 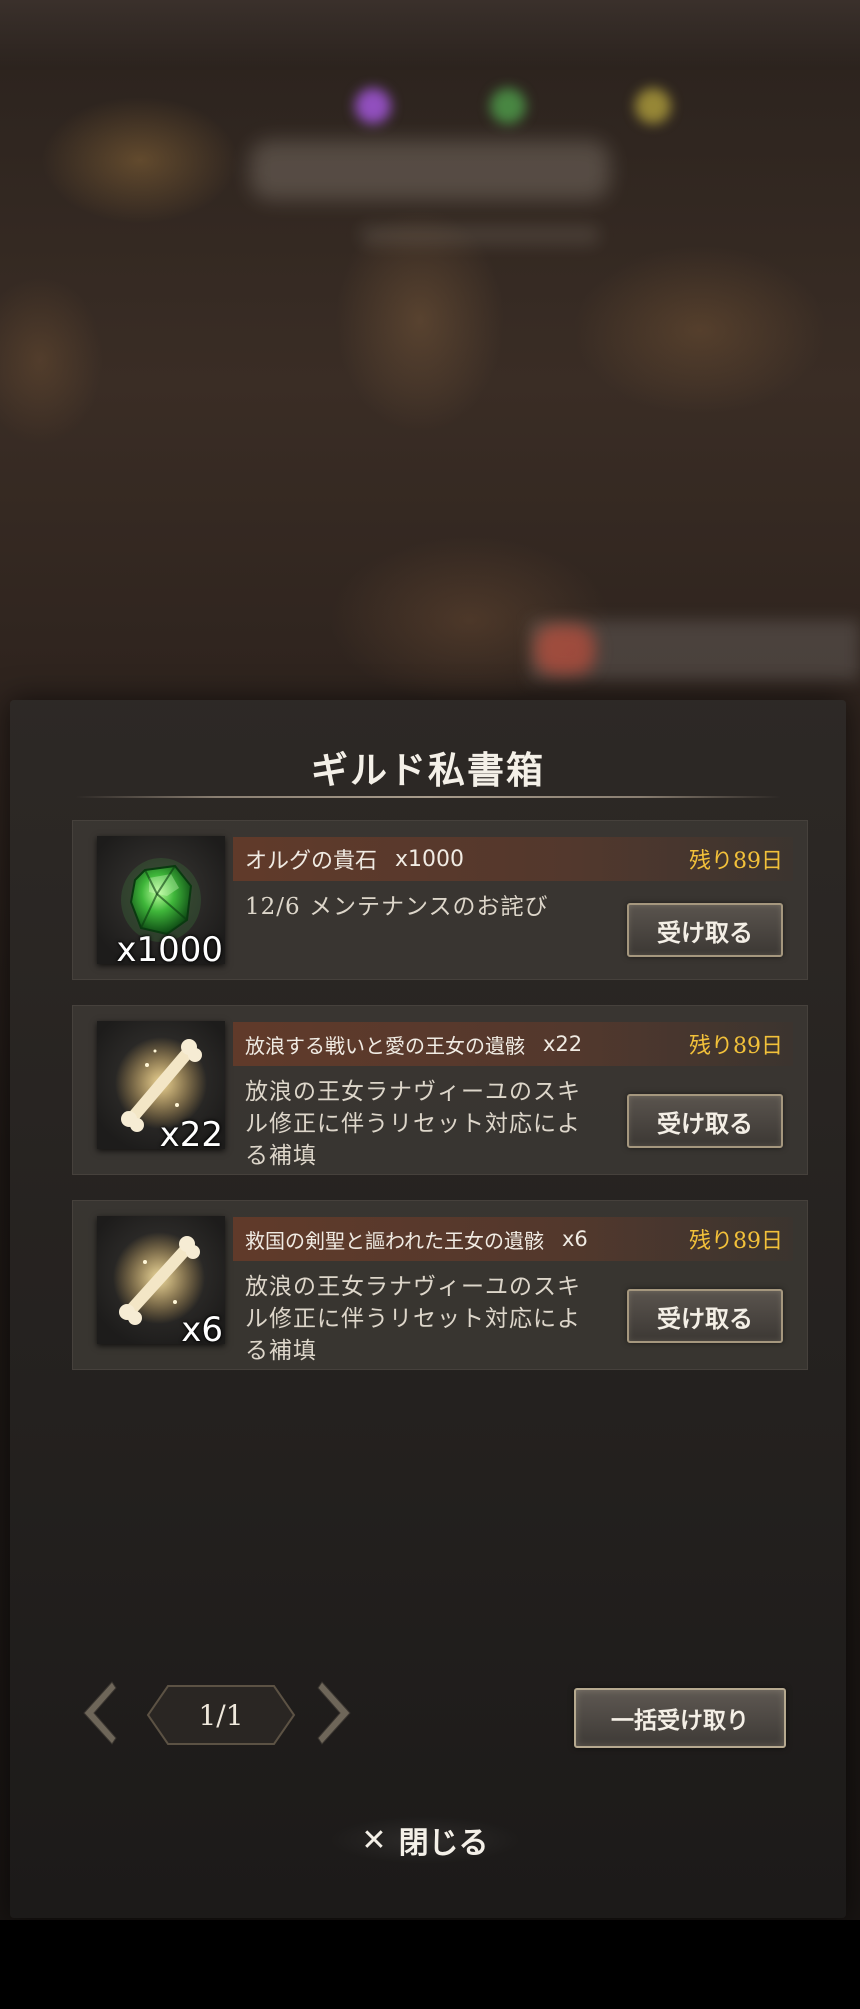 I want to click on close-button: ✕ 閉じる, so click(x=425, y=1840).